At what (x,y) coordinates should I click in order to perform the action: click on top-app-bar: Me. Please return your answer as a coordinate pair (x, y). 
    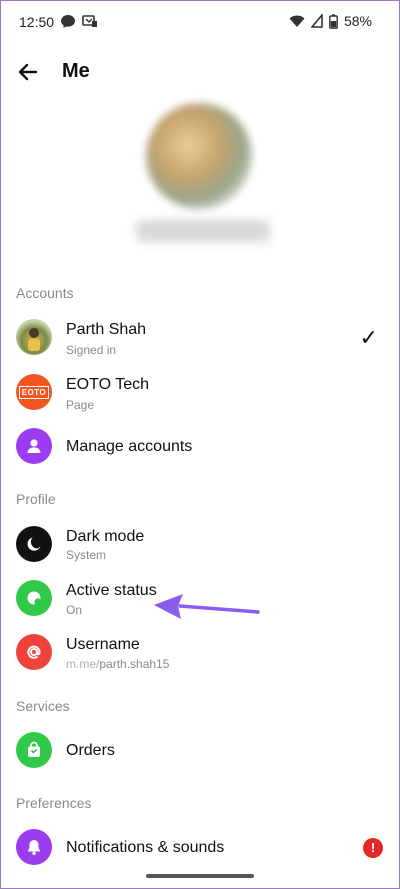
    Looking at the image, I should click on (200, 71).